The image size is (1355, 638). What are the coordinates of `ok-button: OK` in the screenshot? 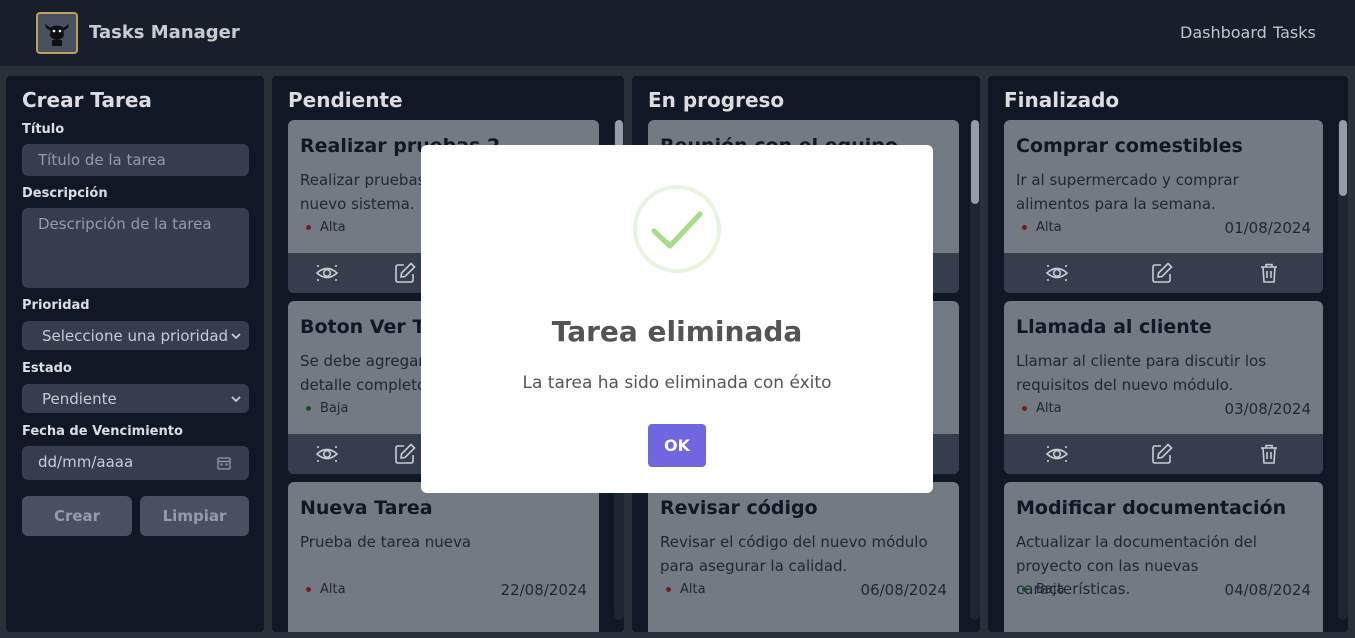 It's located at (677, 445).